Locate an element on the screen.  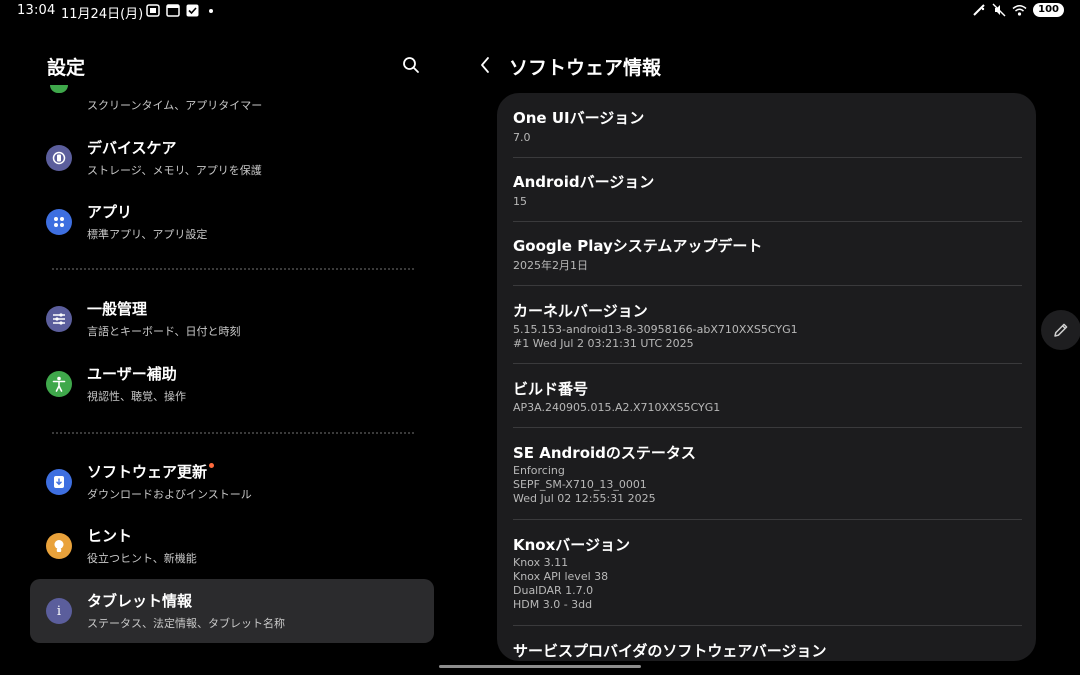
pencil-icon is located at coordinates (1061, 330).